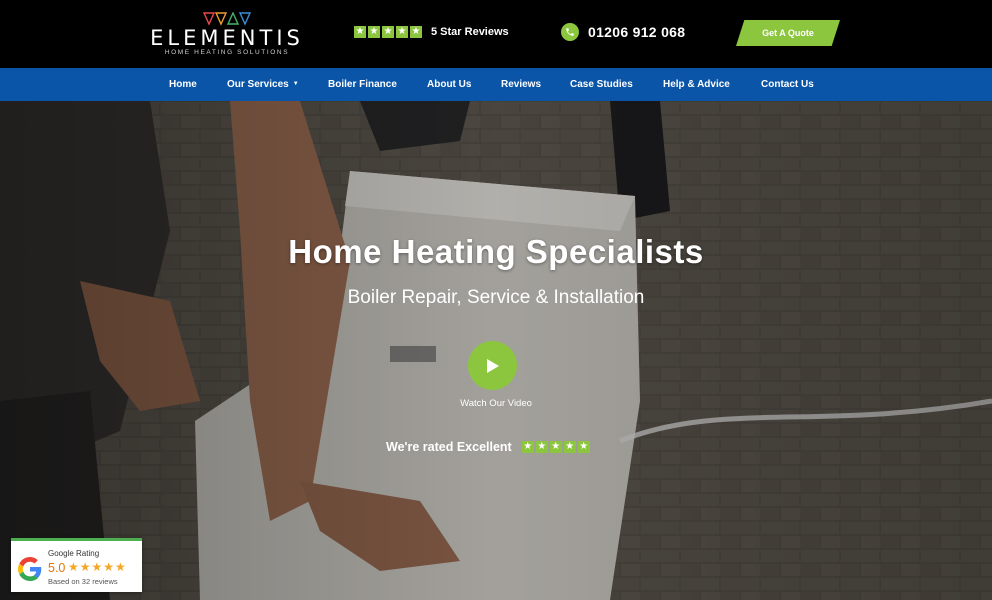 The width and height of the screenshot is (992, 600). I want to click on play-icon, so click(492, 365).